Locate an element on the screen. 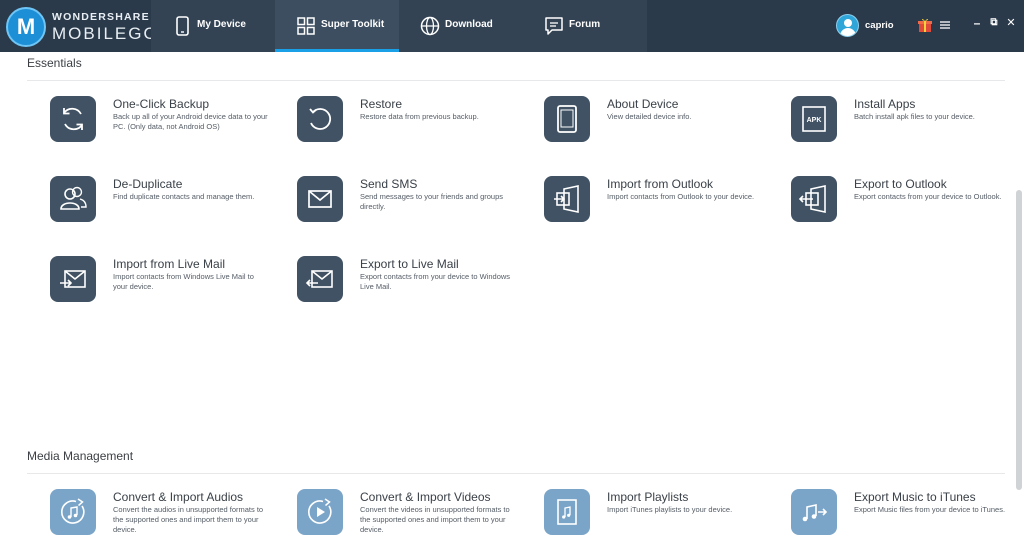 This screenshot has width=1024, height=551. tool-about-device: About Device View detailed device info. is located at coordinates (664, 127).